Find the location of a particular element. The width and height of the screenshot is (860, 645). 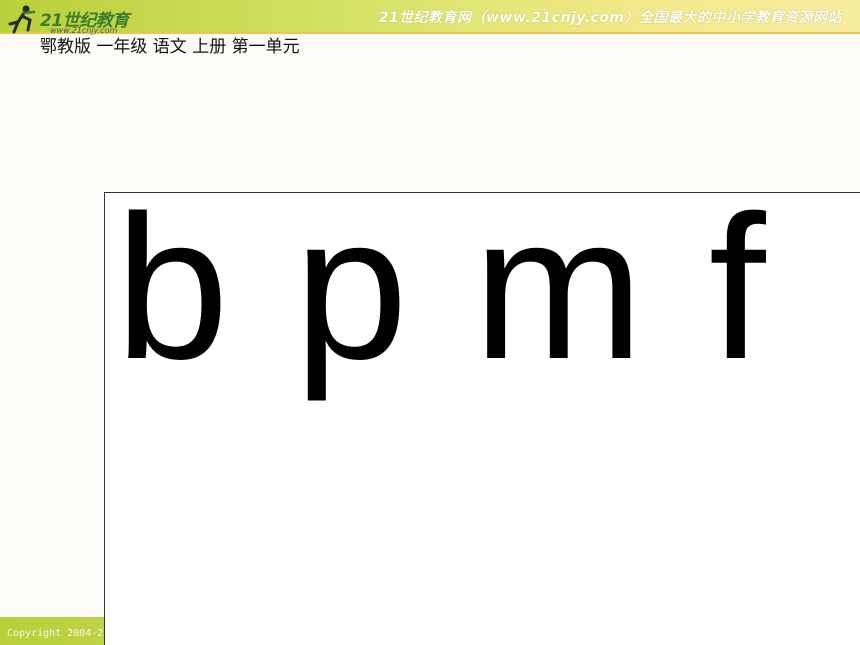

runner-logo-icon is located at coordinates (22, 19).